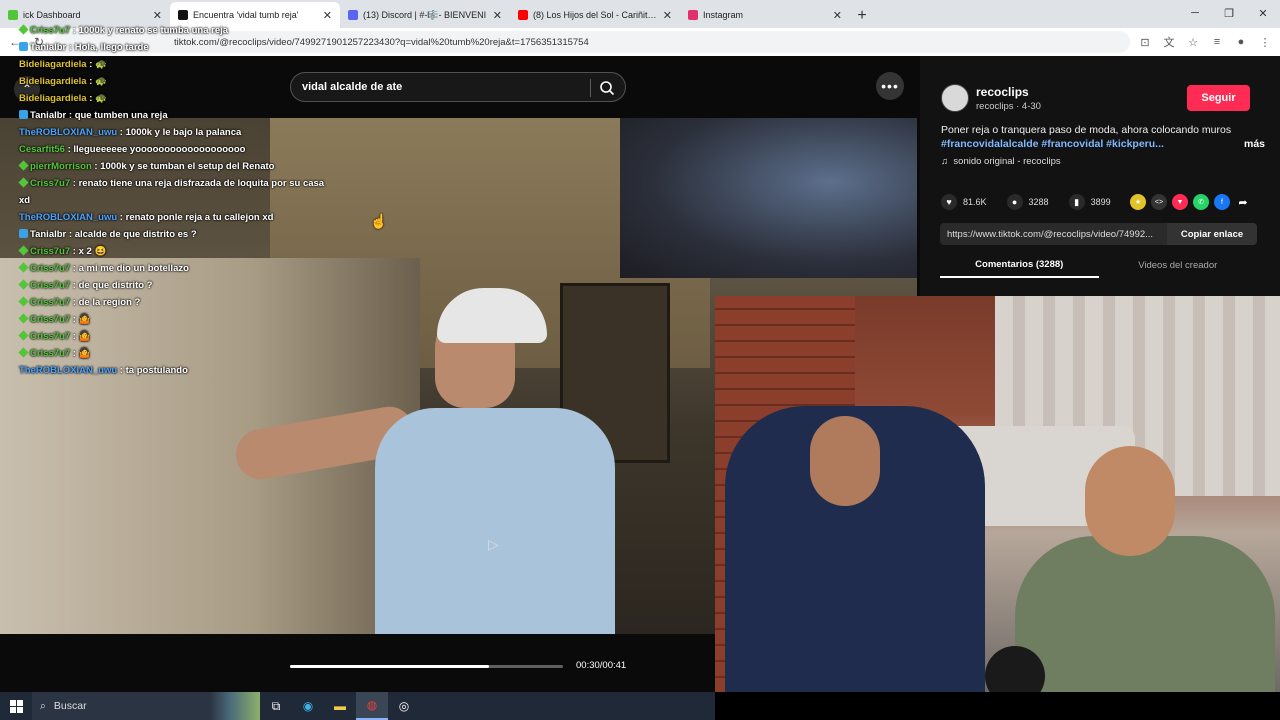  What do you see at coordinates (246, 15) in the screenshot?
I see `tab-title: Encuentra 'vidal tumb reja'` at bounding box center [246, 15].